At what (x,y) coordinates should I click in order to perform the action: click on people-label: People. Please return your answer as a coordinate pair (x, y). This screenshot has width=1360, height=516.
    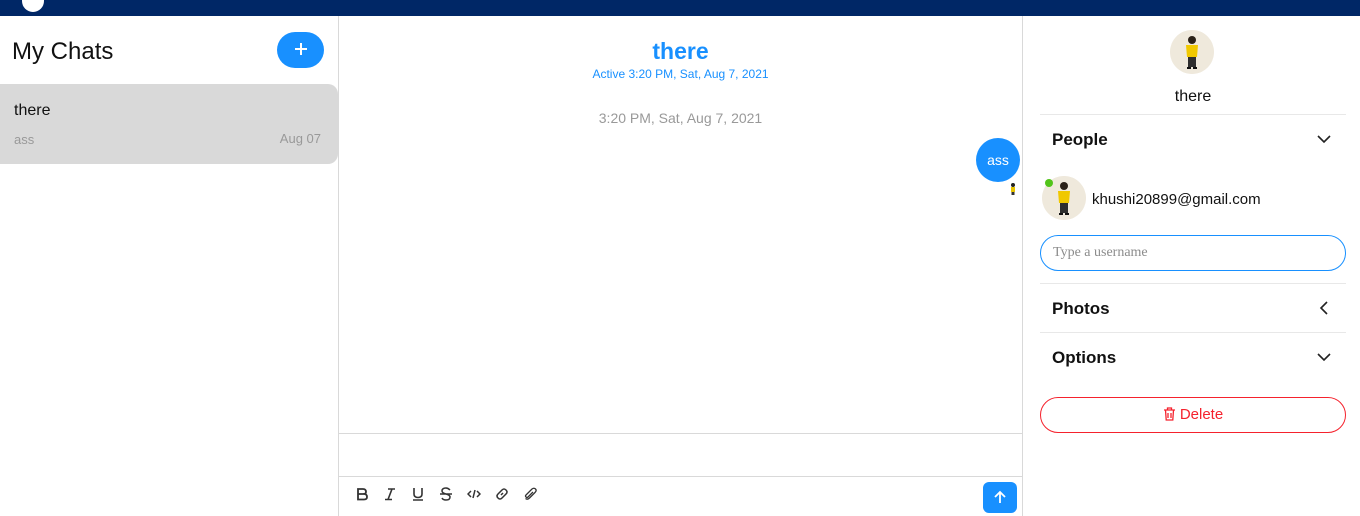
    Looking at the image, I should click on (1080, 139).